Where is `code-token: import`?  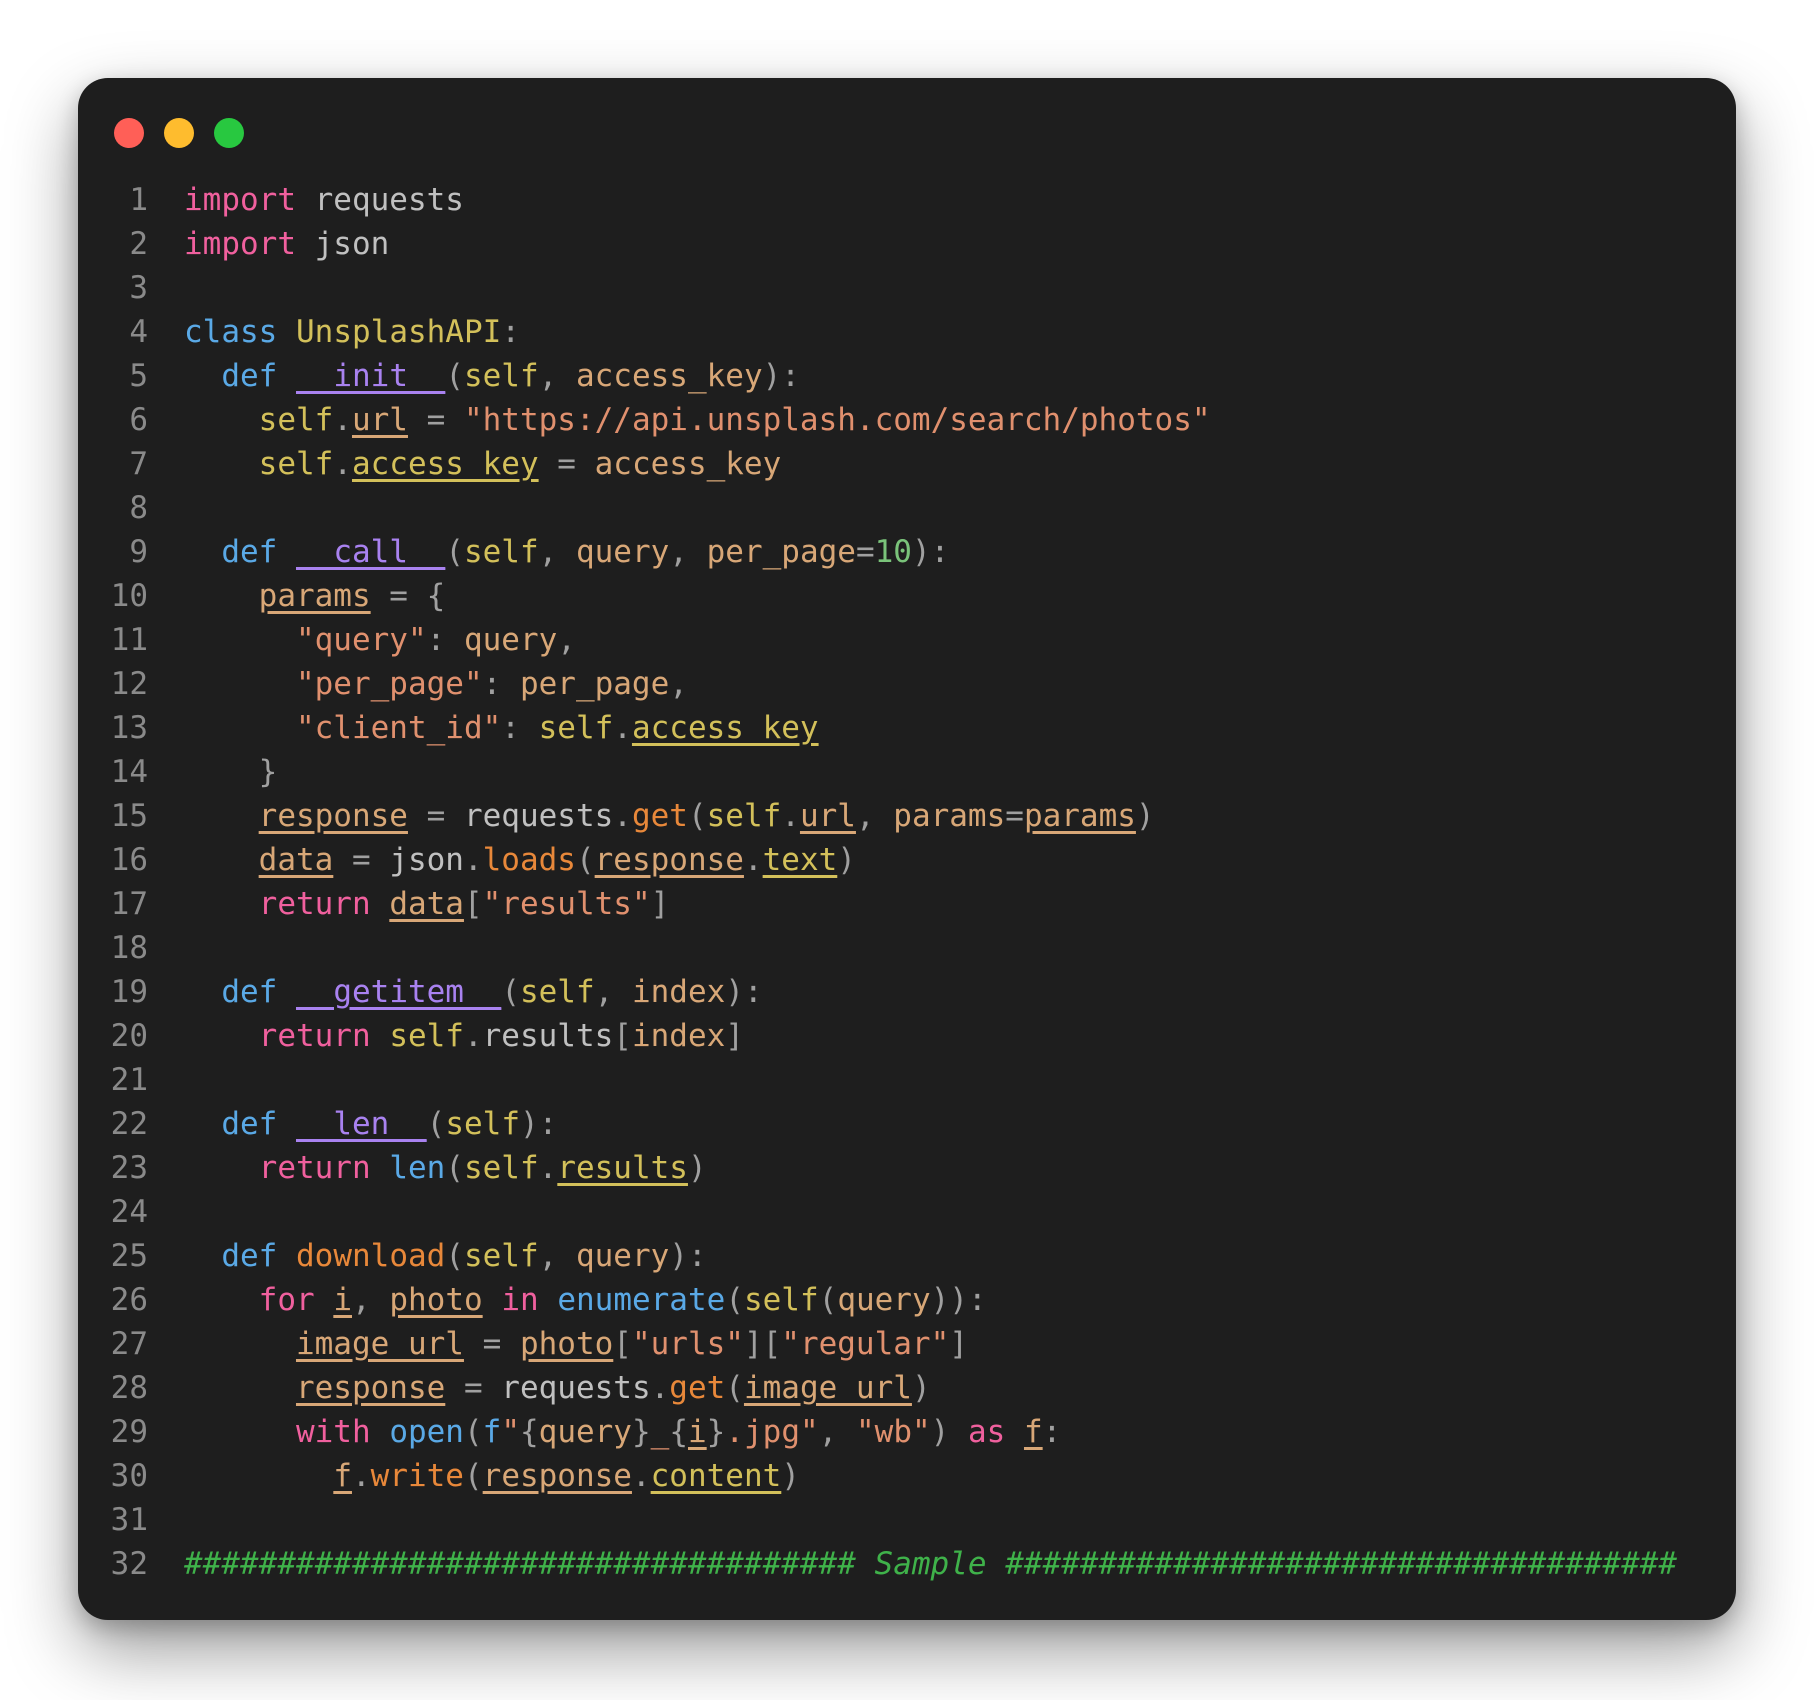
code-token: import is located at coordinates (240, 244).